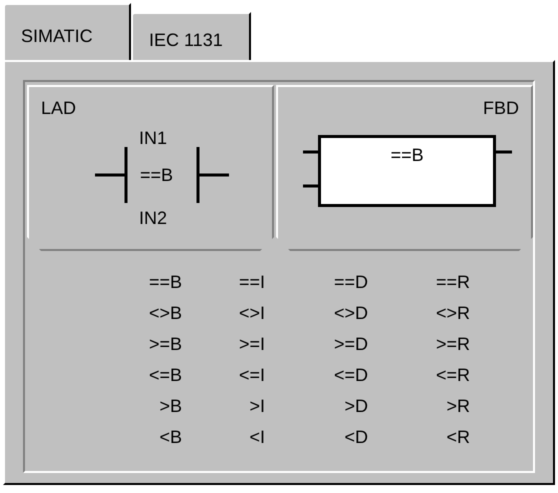  Describe the element at coordinates (165, 344) in the screenshot. I see `compare-operator: >=B` at that location.